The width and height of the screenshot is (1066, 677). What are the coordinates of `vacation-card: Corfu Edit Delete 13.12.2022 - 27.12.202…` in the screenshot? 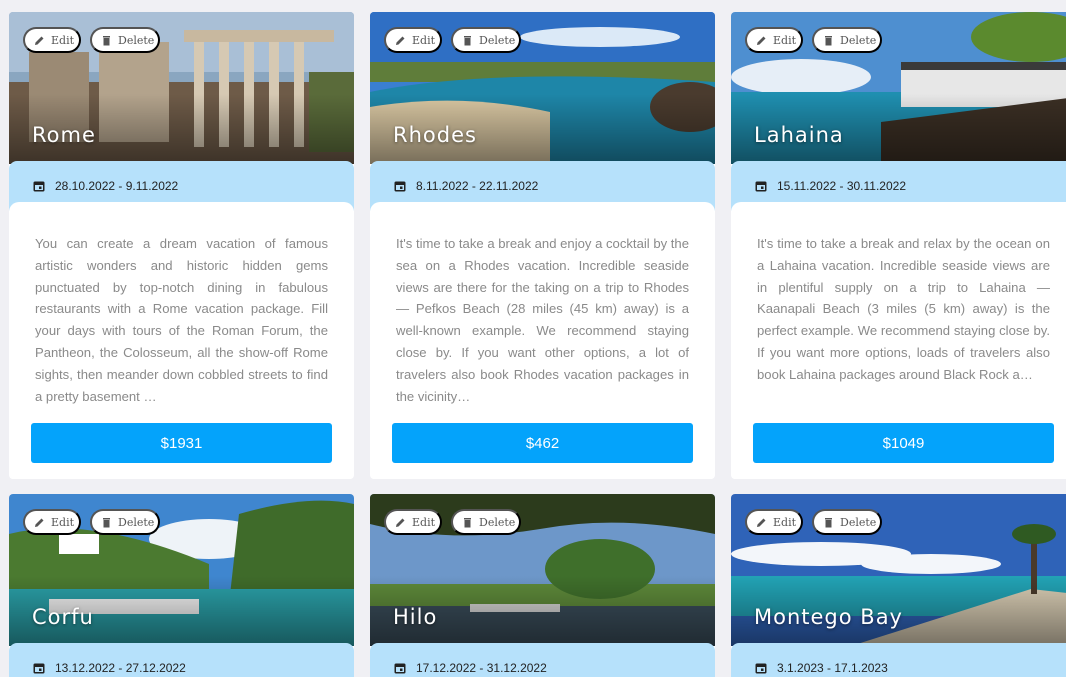 It's located at (181, 585).